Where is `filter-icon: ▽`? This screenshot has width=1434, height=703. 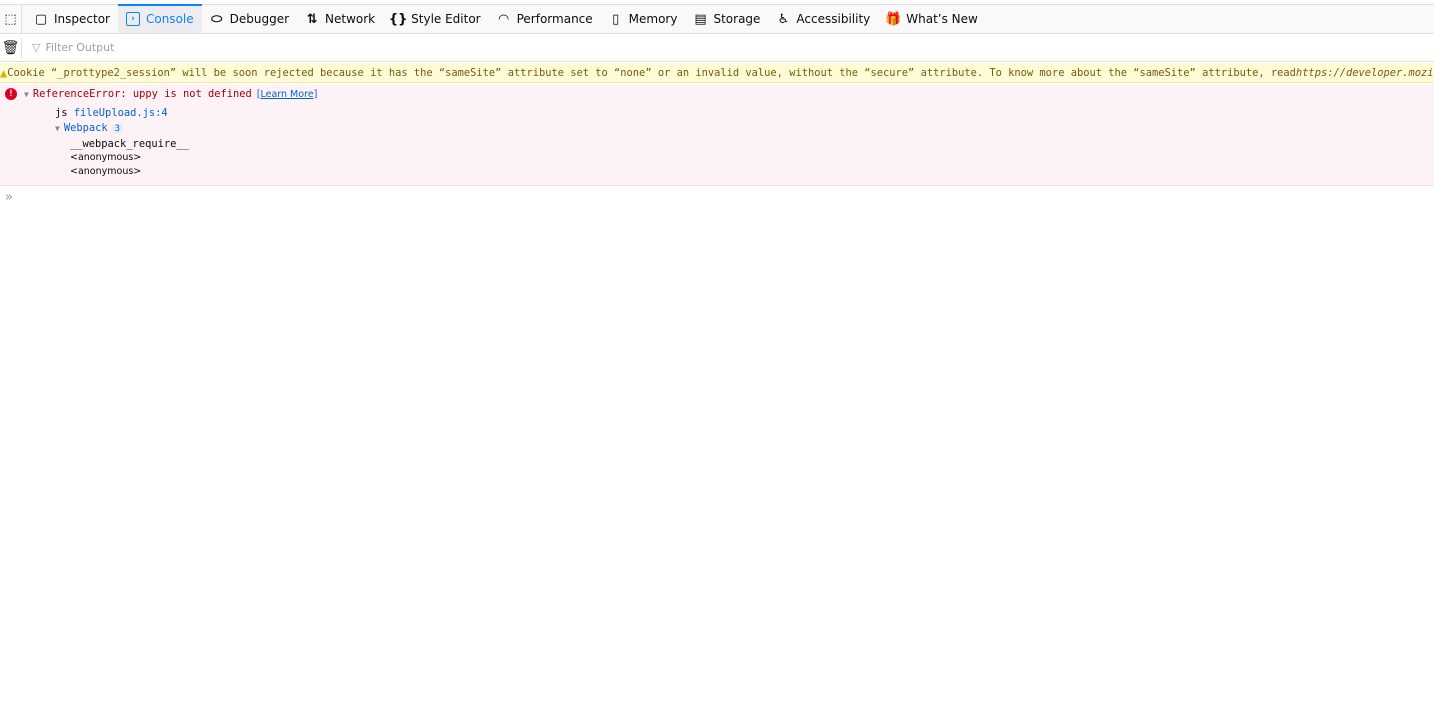
filter-icon: ▽ is located at coordinates (36, 47).